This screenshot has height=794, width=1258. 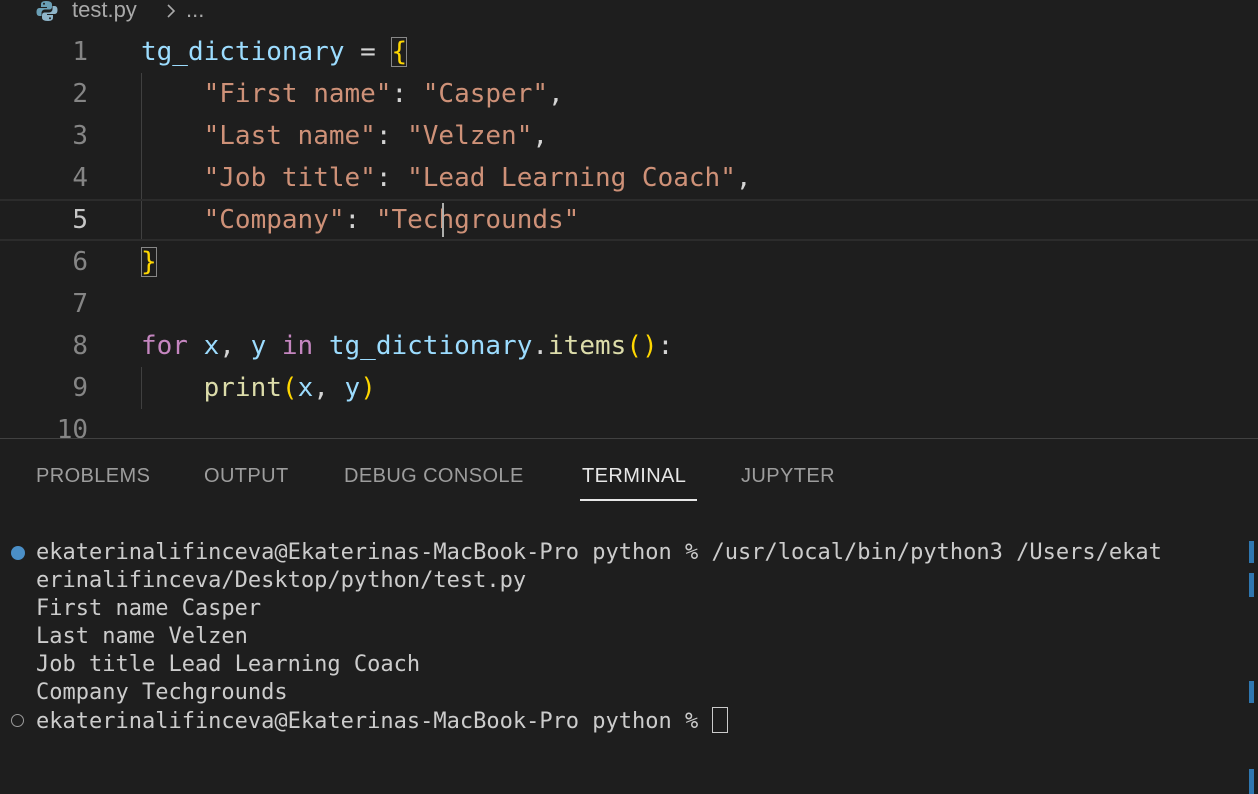 What do you see at coordinates (171, 14) in the screenshot?
I see `chevron-right-icon` at bounding box center [171, 14].